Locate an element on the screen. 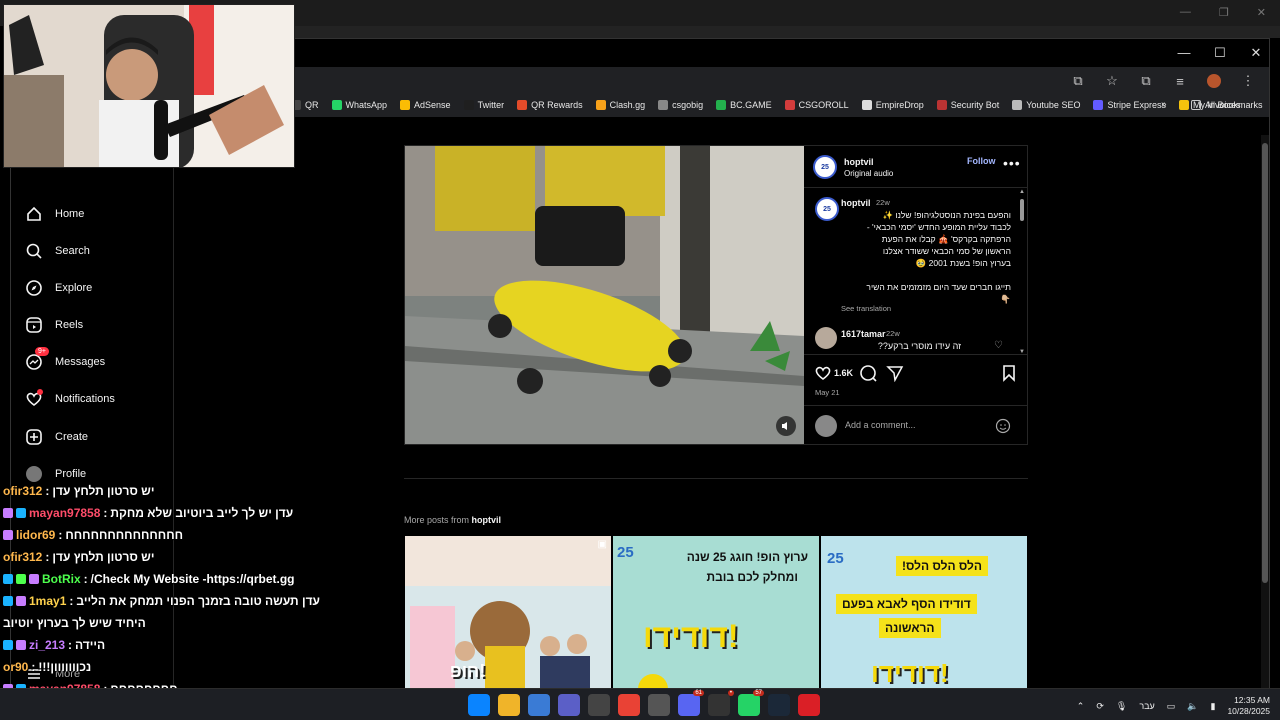  outer-maximize-icon: ❐ is located at coordinates (1224, 12).